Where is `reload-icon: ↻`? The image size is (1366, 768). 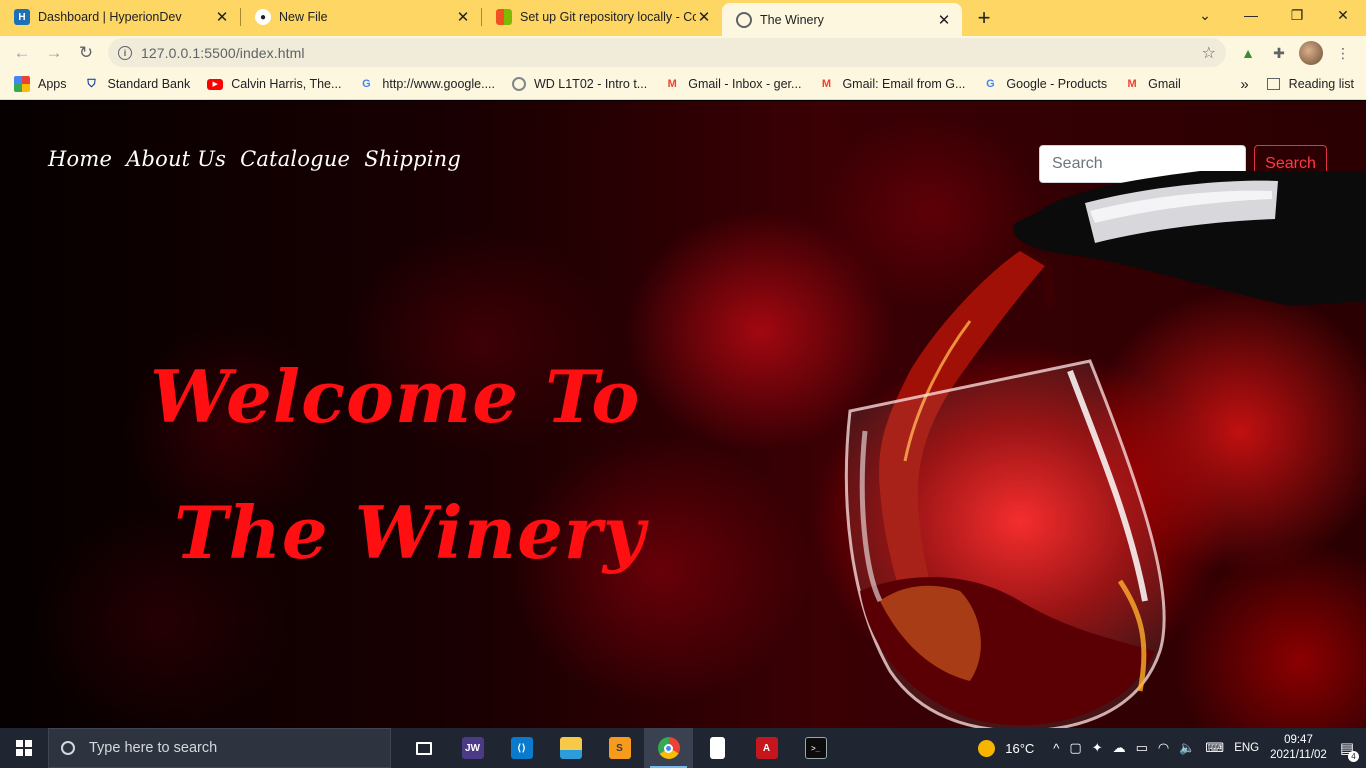 reload-icon: ↻ is located at coordinates (86, 53).